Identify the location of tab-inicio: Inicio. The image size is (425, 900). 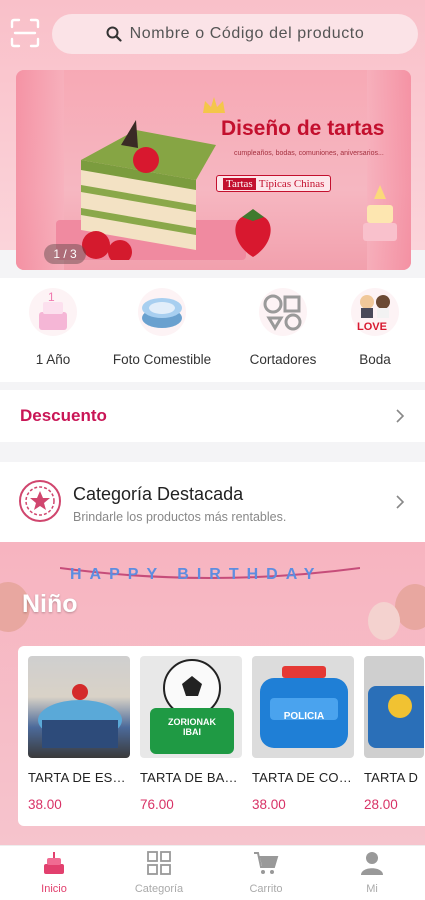
(54, 872).